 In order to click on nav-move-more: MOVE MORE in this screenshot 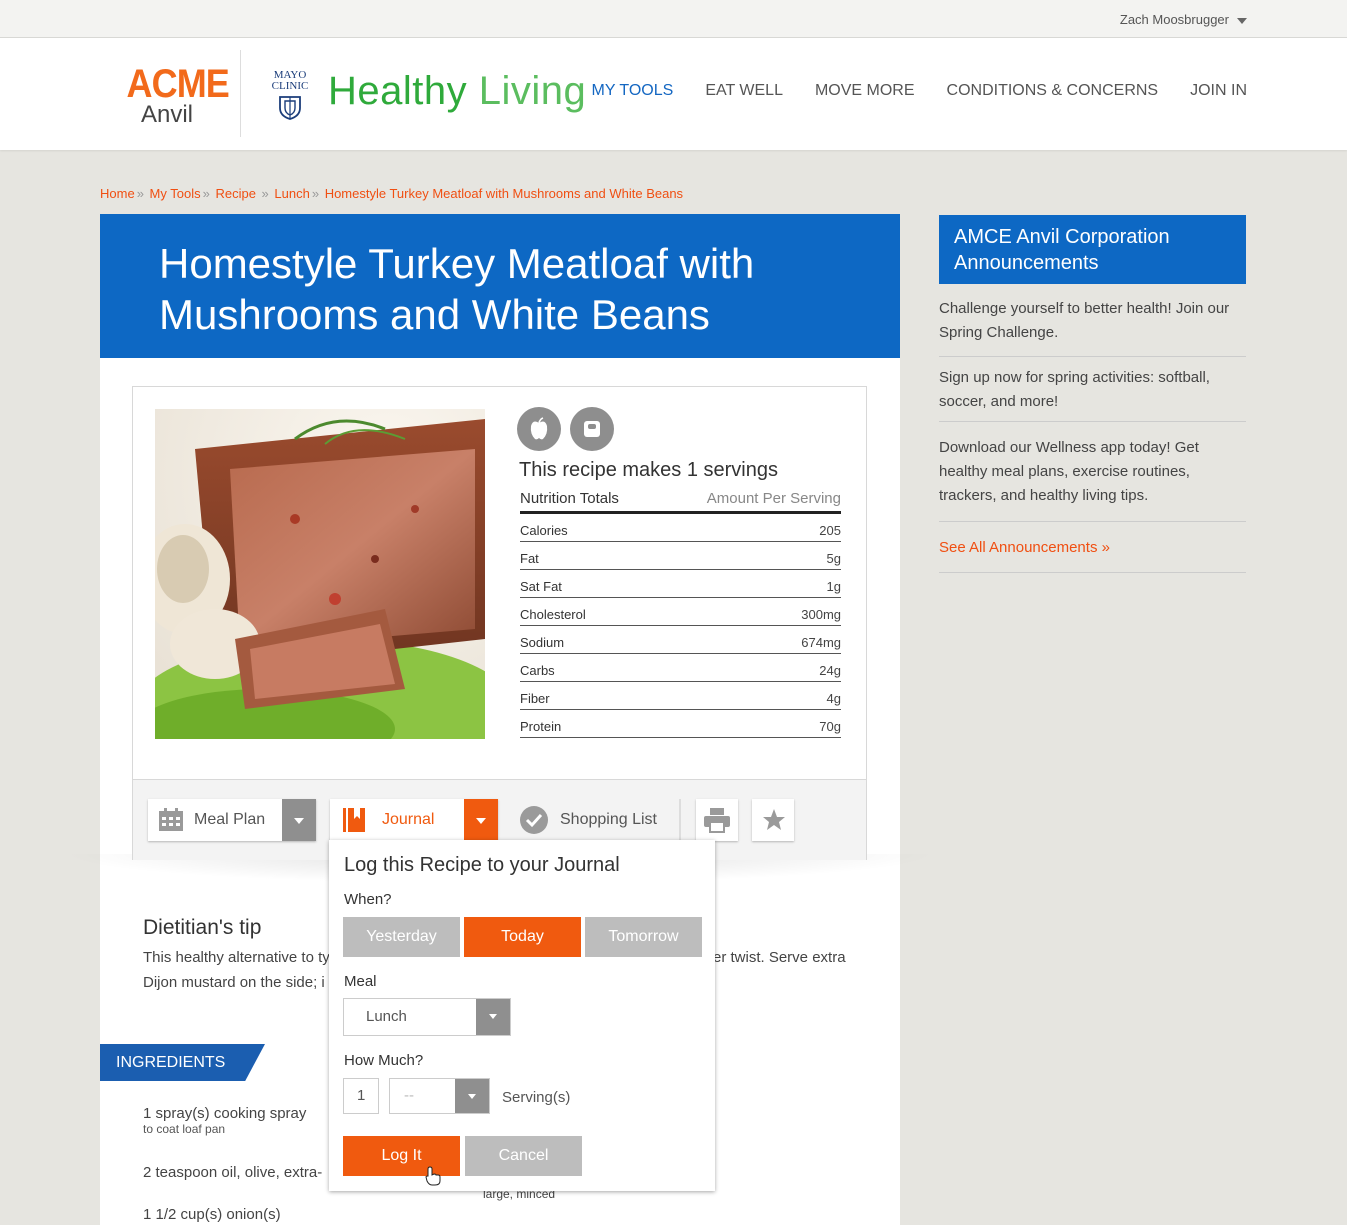, I will do `click(865, 91)`.